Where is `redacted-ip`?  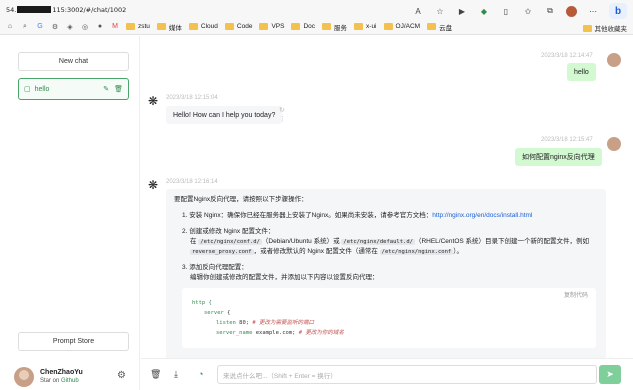 redacted-ip is located at coordinates (34, 9).